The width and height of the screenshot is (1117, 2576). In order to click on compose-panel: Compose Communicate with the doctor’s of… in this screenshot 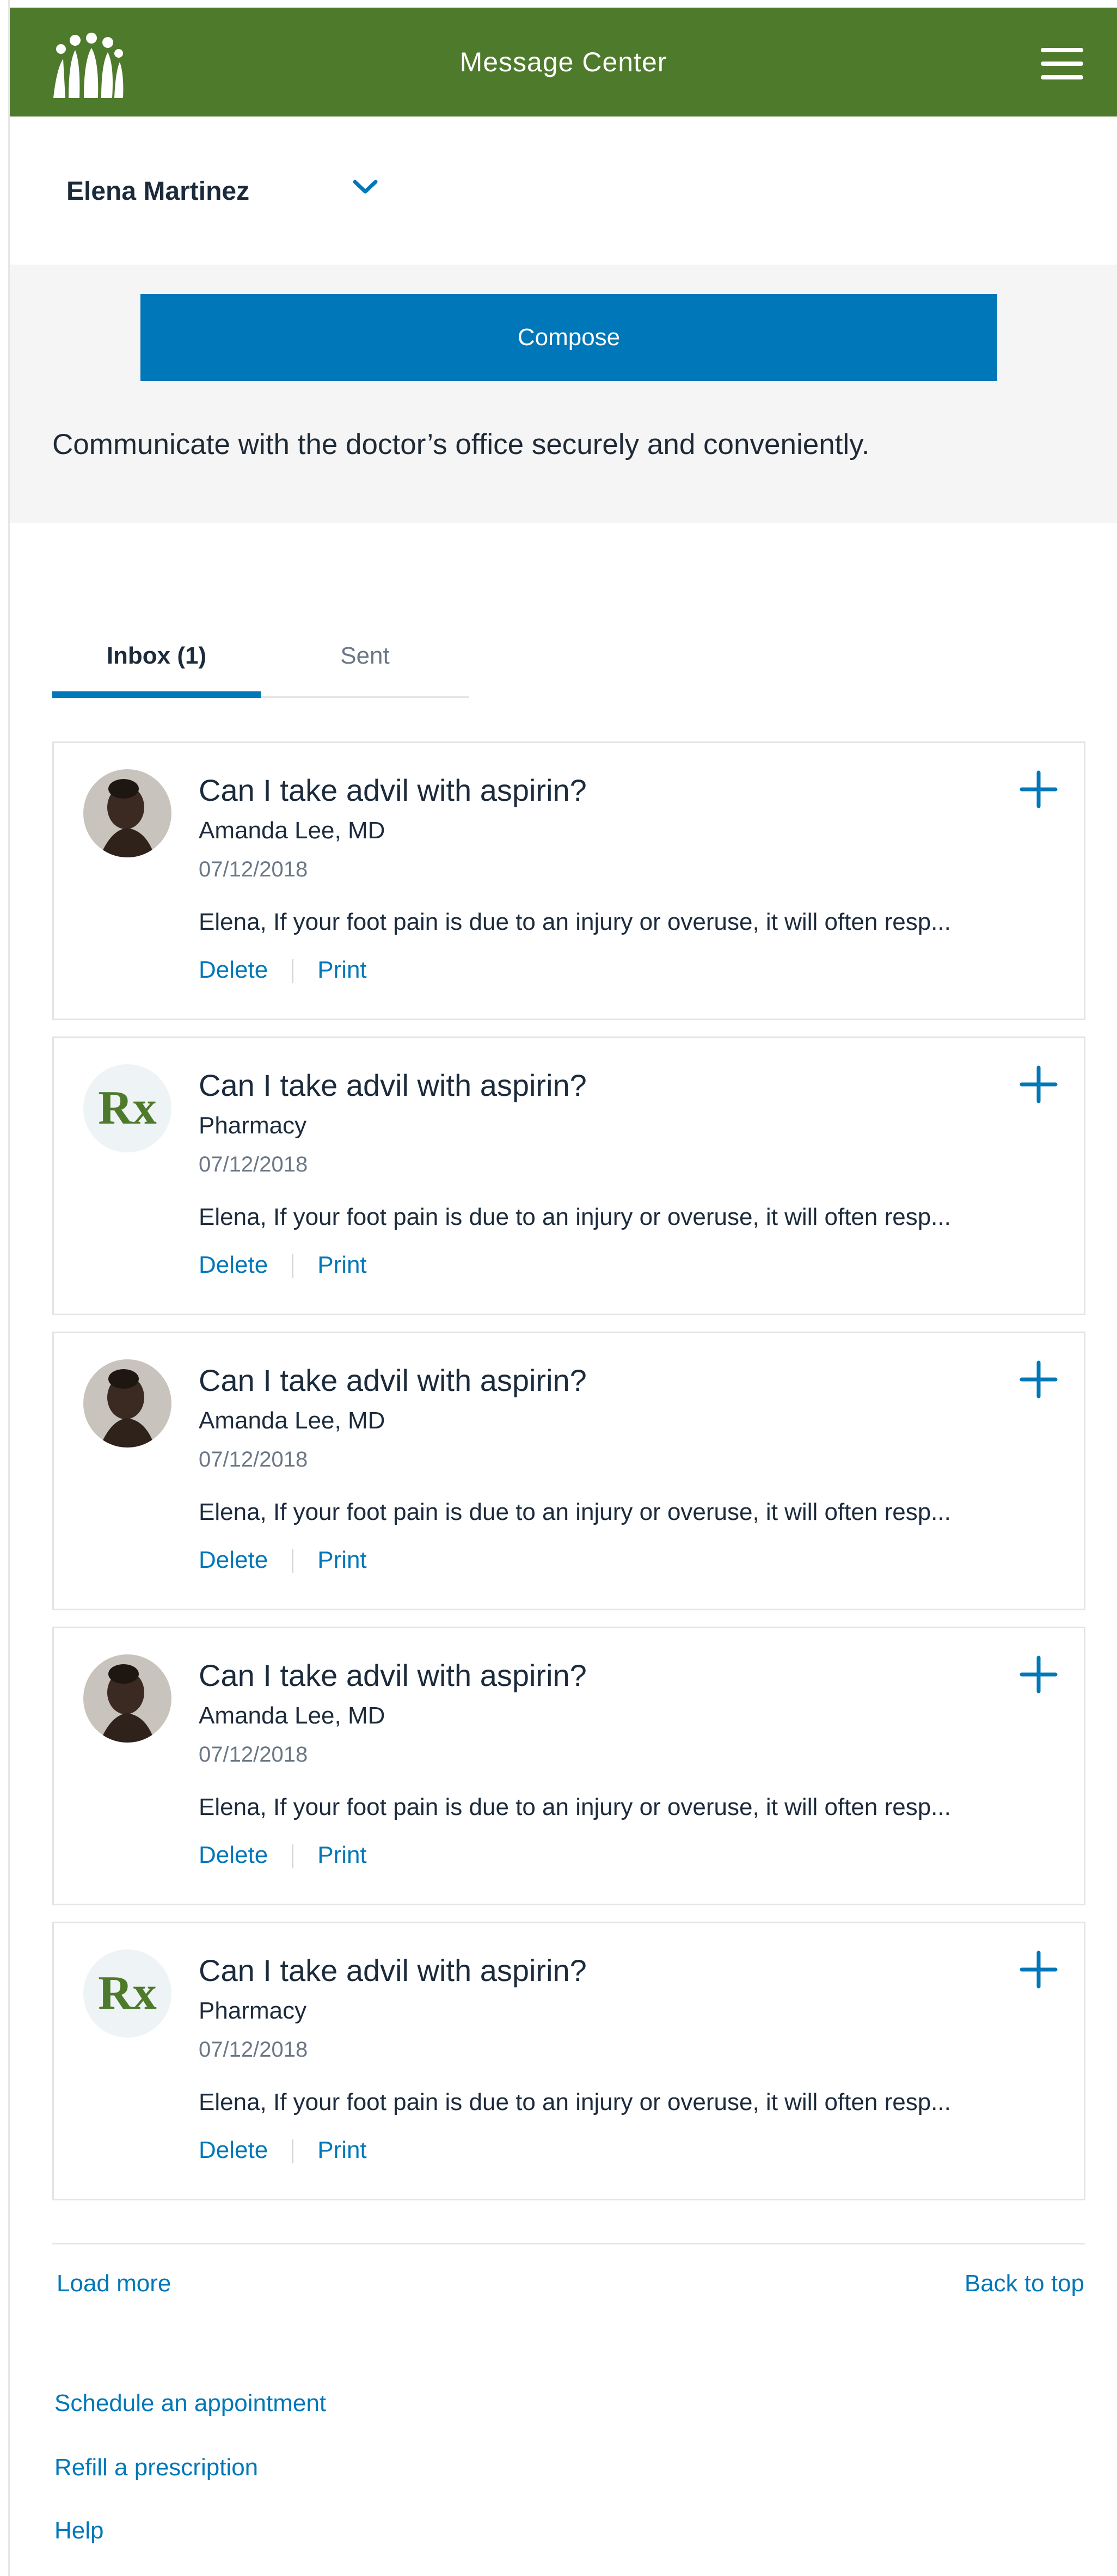, I will do `click(564, 394)`.